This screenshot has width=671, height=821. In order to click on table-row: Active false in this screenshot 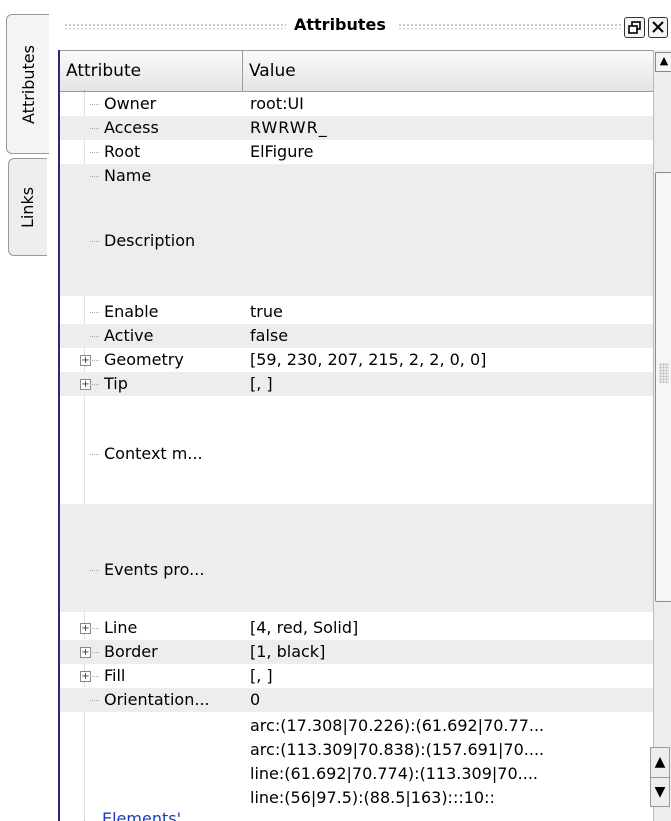, I will do `click(356, 336)`.